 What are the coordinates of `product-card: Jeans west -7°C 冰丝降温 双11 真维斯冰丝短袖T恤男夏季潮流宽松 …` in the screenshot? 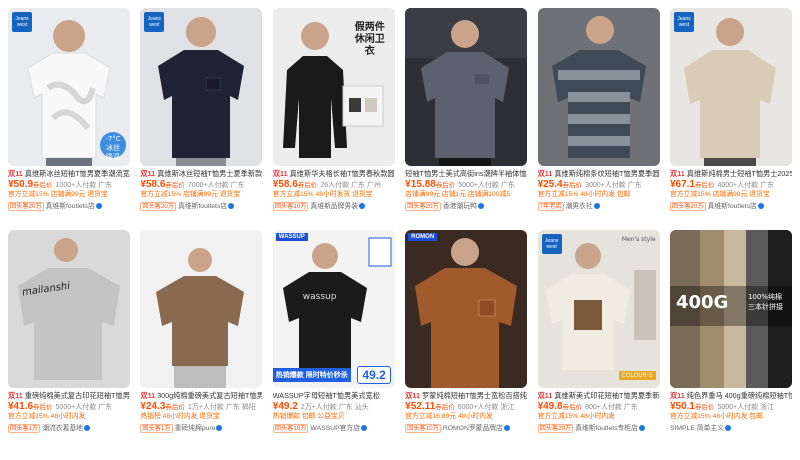 It's located at (69, 115).